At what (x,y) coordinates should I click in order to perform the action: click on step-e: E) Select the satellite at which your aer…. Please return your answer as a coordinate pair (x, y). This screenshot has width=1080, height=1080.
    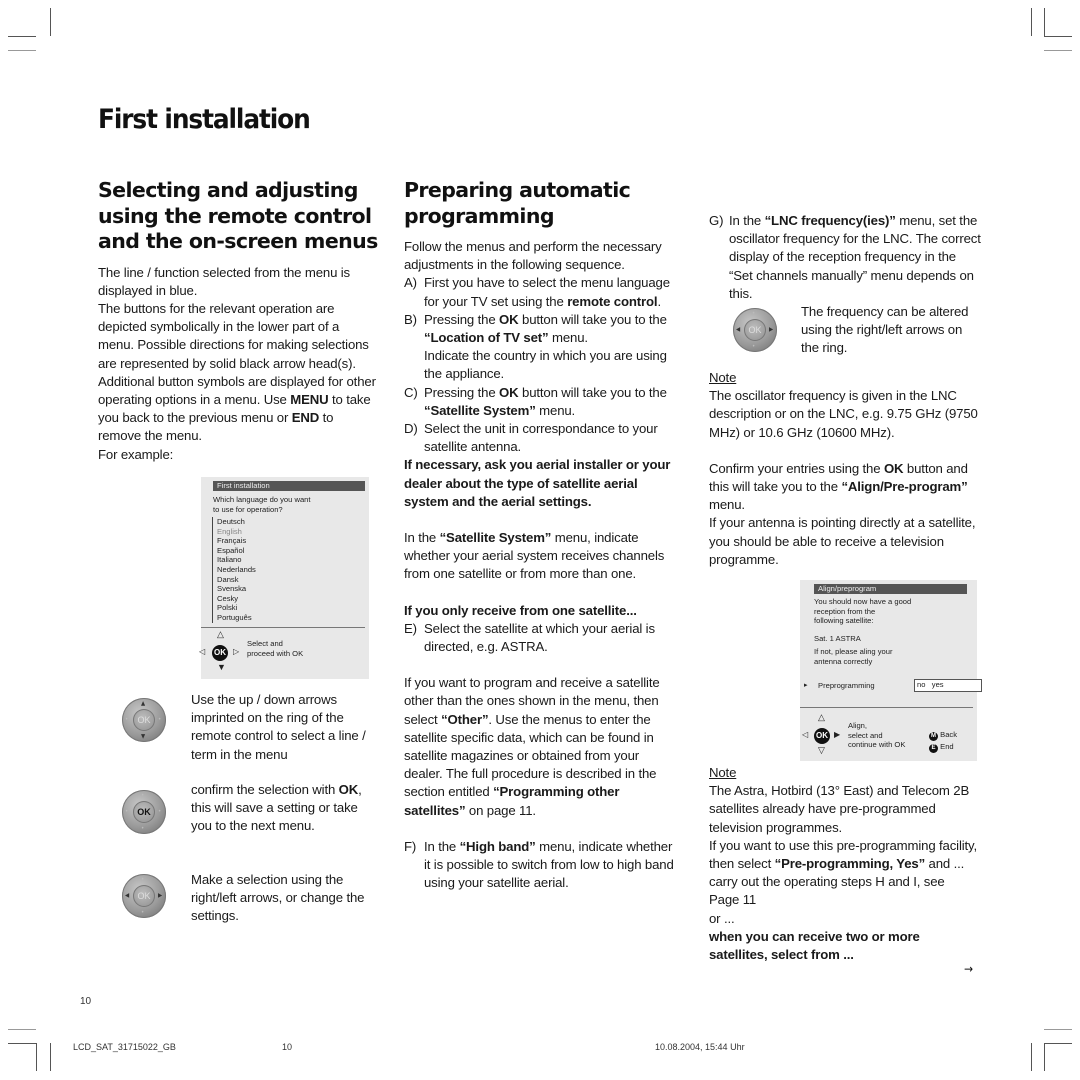
    Looking at the image, I should click on (529, 637).